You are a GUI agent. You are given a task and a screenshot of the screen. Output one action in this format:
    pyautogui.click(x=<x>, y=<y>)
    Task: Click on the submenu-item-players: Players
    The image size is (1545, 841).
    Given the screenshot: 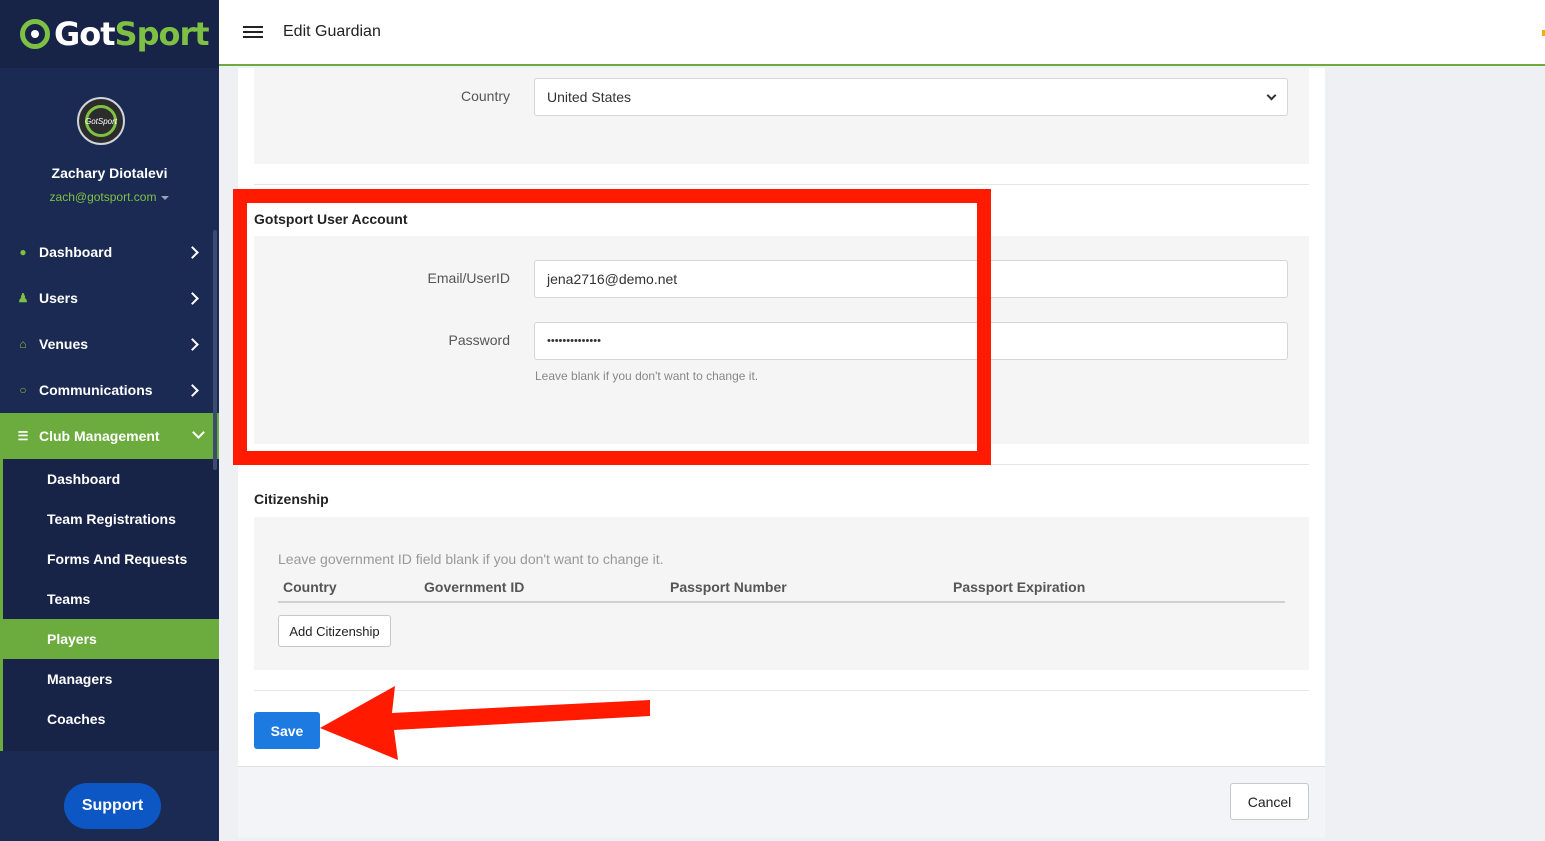 What is the action you would take?
    pyautogui.click(x=111, y=639)
    